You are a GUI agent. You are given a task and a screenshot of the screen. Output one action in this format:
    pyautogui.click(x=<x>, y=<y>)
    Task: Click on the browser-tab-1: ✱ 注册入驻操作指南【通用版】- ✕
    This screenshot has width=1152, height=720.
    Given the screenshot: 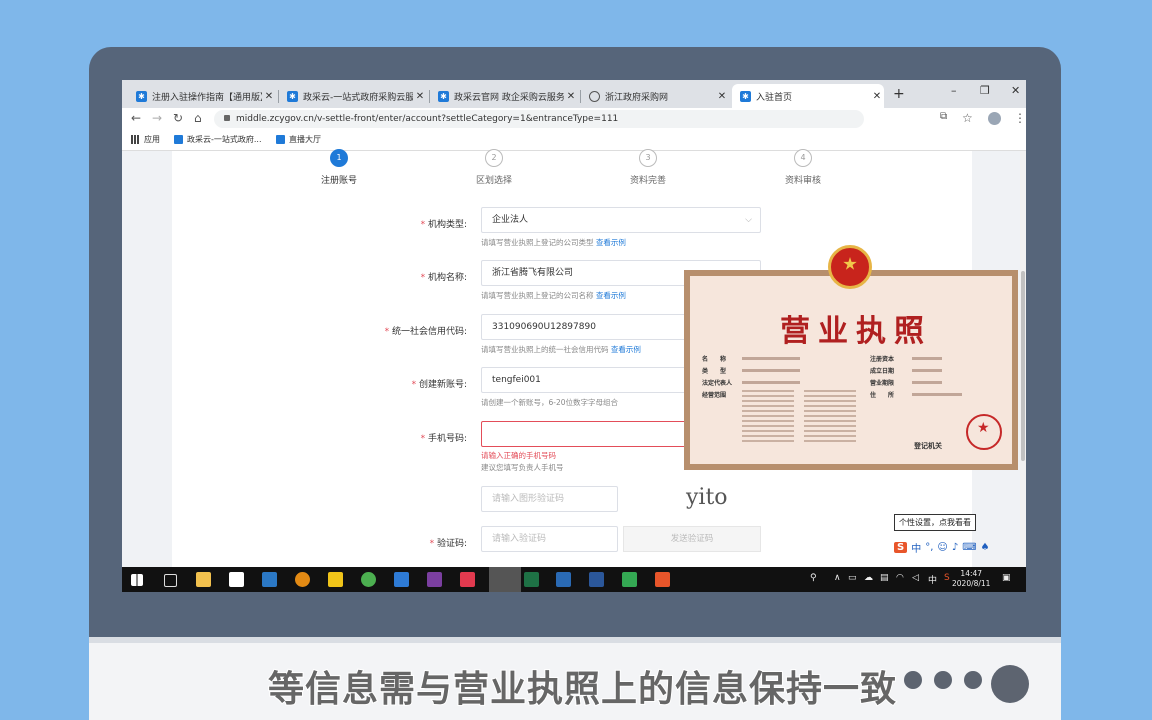 What is the action you would take?
    pyautogui.click(x=202, y=96)
    